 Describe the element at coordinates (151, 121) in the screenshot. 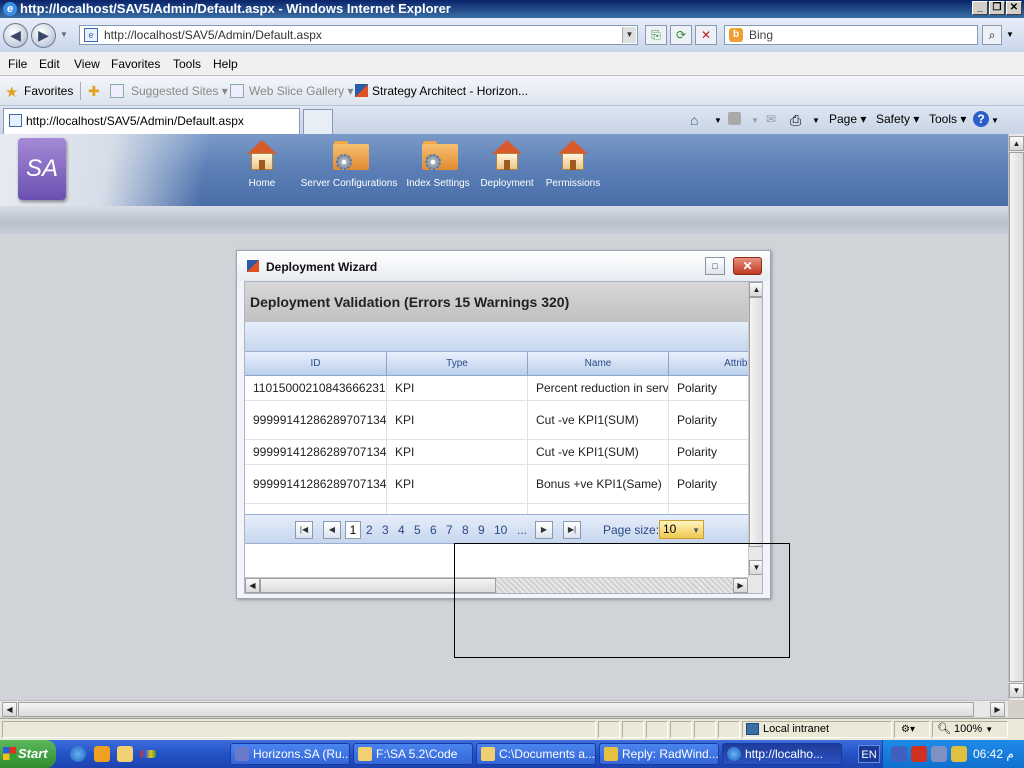

I see `tab-active: http://localhost/SAV5/Admin/Default.aspx` at that location.